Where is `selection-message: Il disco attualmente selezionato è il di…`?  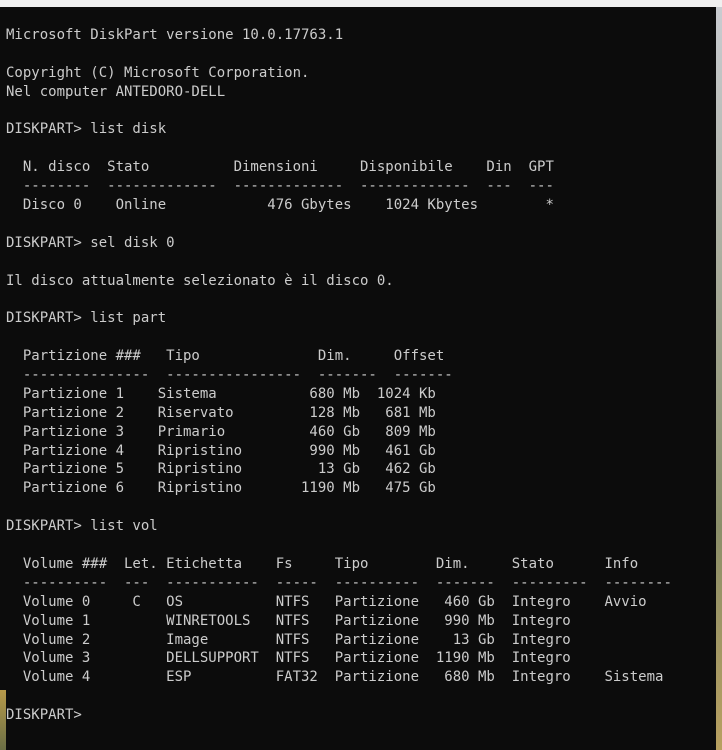
selection-message: Il disco attualmente selezionato è il di… is located at coordinates (200, 280).